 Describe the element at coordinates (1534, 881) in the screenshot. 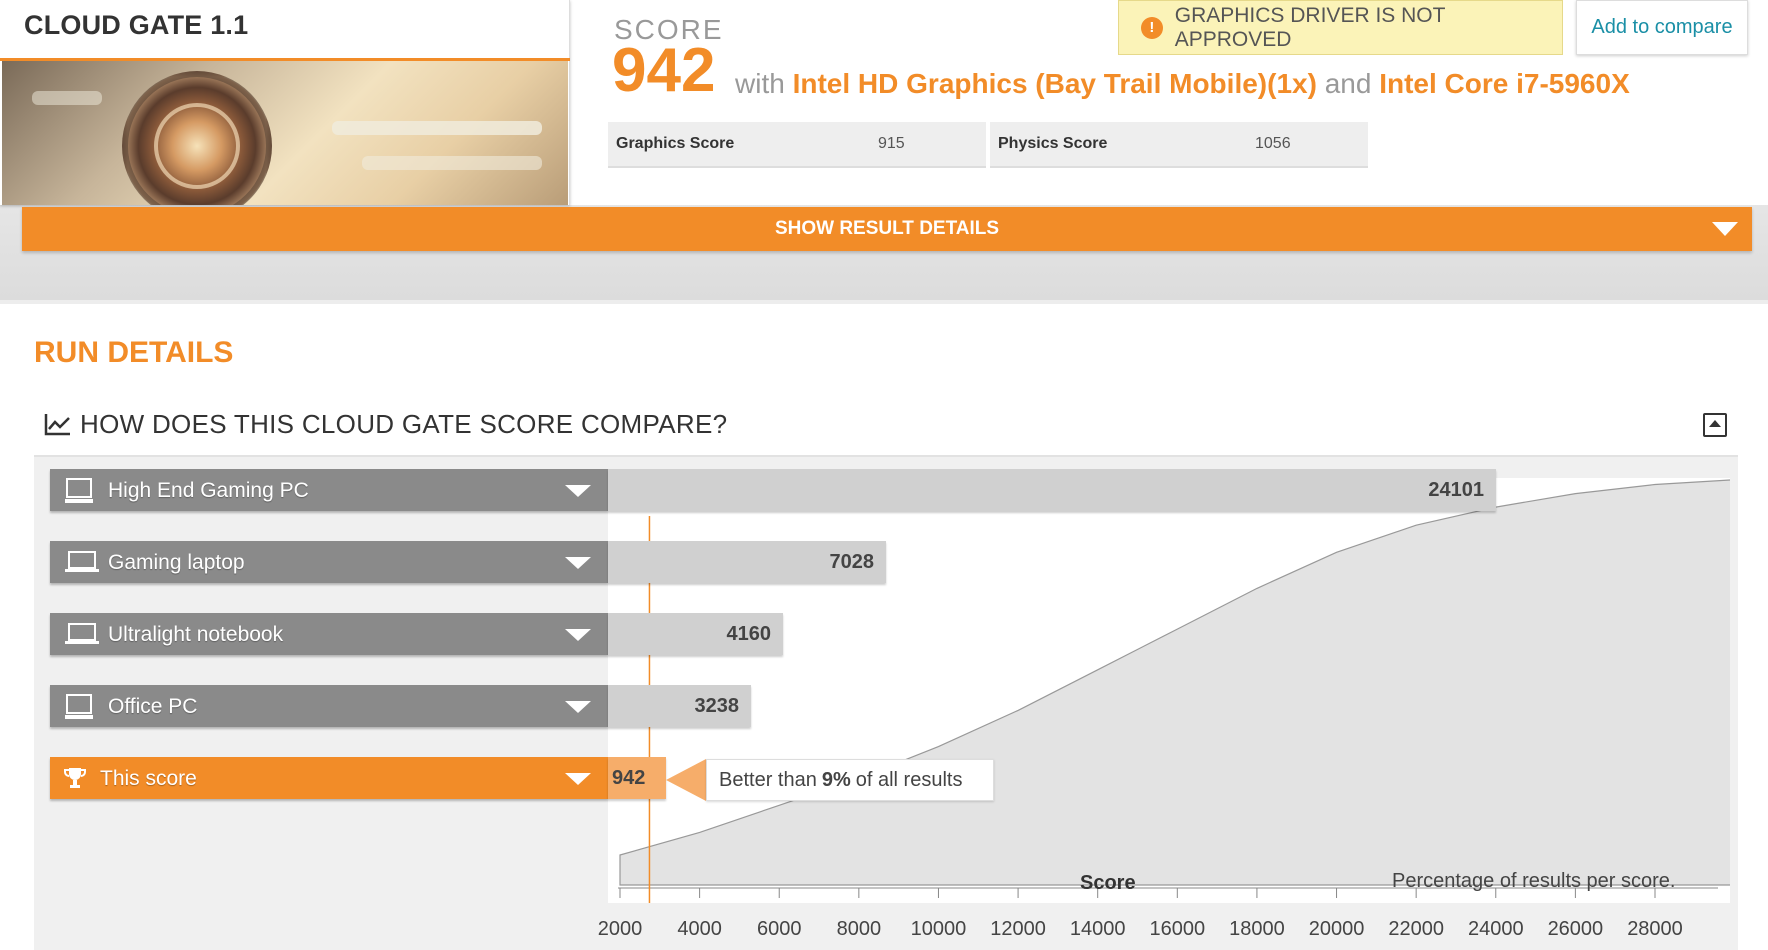

I see `distribution-label: Percentage of results per score.` at that location.